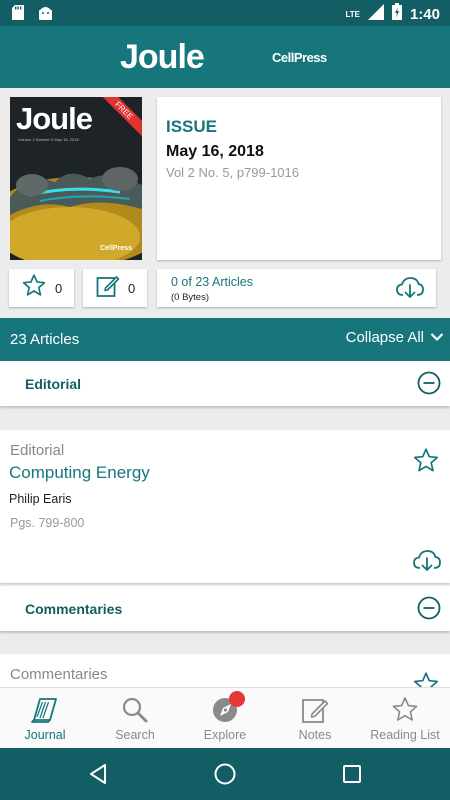 This screenshot has height=800, width=450. Describe the element at coordinates (315, 710) in the screenshot. I see `notes-icon` at that location.